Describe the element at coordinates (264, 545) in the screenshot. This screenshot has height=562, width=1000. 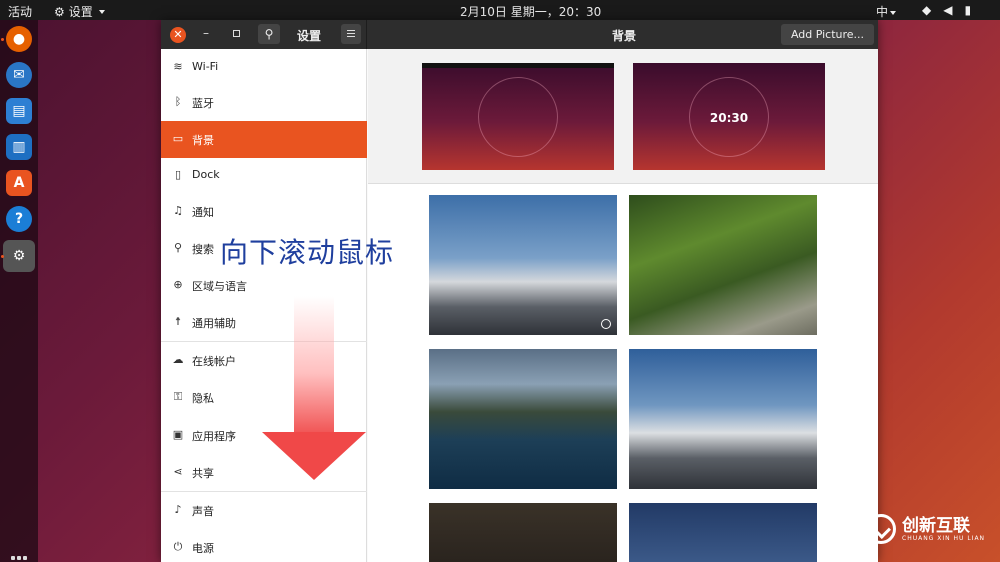
I see `sidebar-item-power: ⏻ 电源` at that location.